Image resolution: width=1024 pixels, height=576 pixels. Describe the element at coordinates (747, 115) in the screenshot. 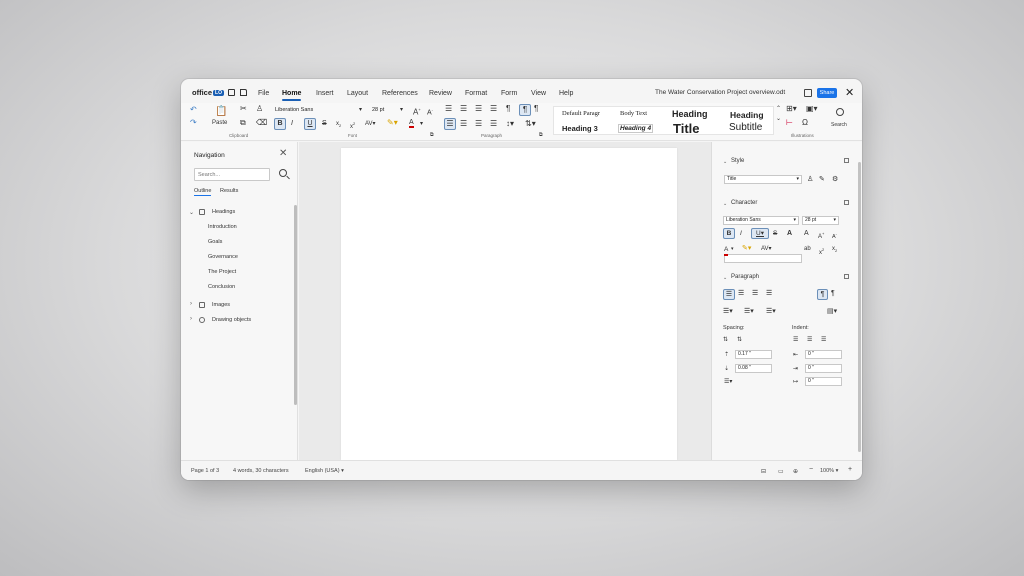

I see `style-heading-1: Heading` at that location.